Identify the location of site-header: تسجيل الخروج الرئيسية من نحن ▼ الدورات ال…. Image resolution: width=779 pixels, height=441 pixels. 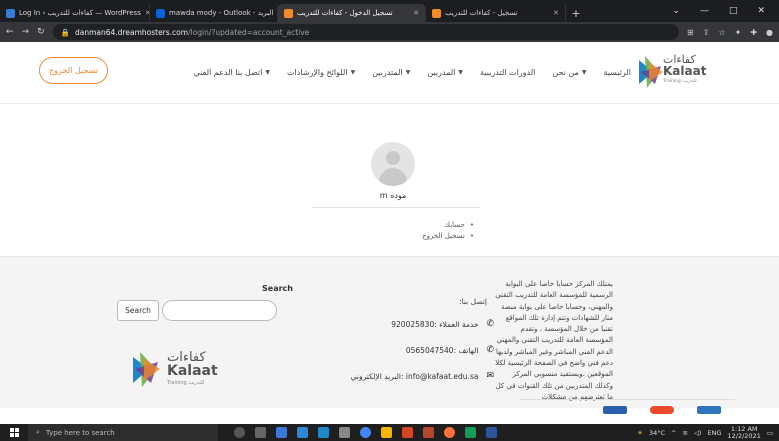
(389, 73).